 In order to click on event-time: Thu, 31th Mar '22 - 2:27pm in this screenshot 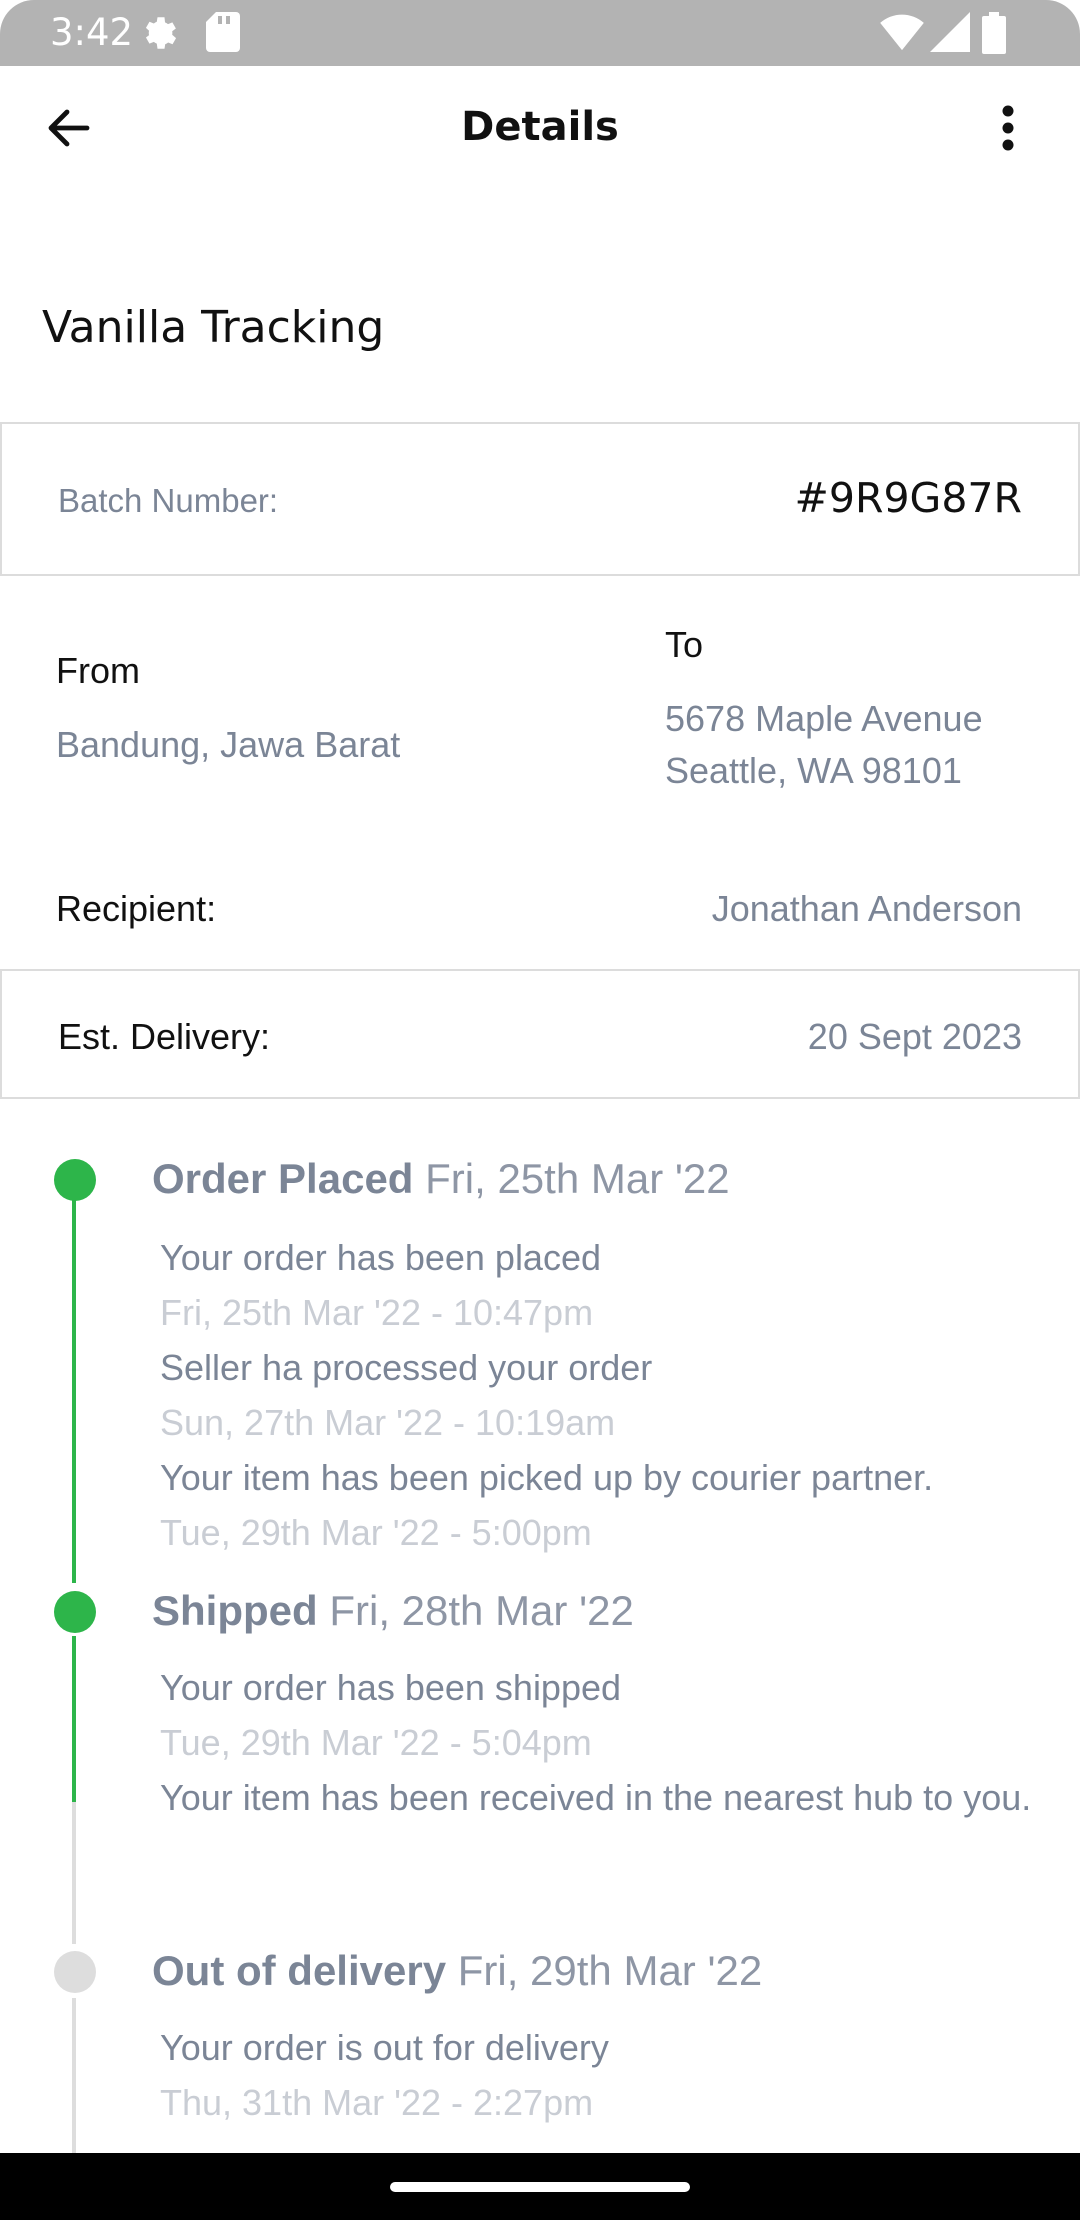, I will do `click(377, 2102)`.